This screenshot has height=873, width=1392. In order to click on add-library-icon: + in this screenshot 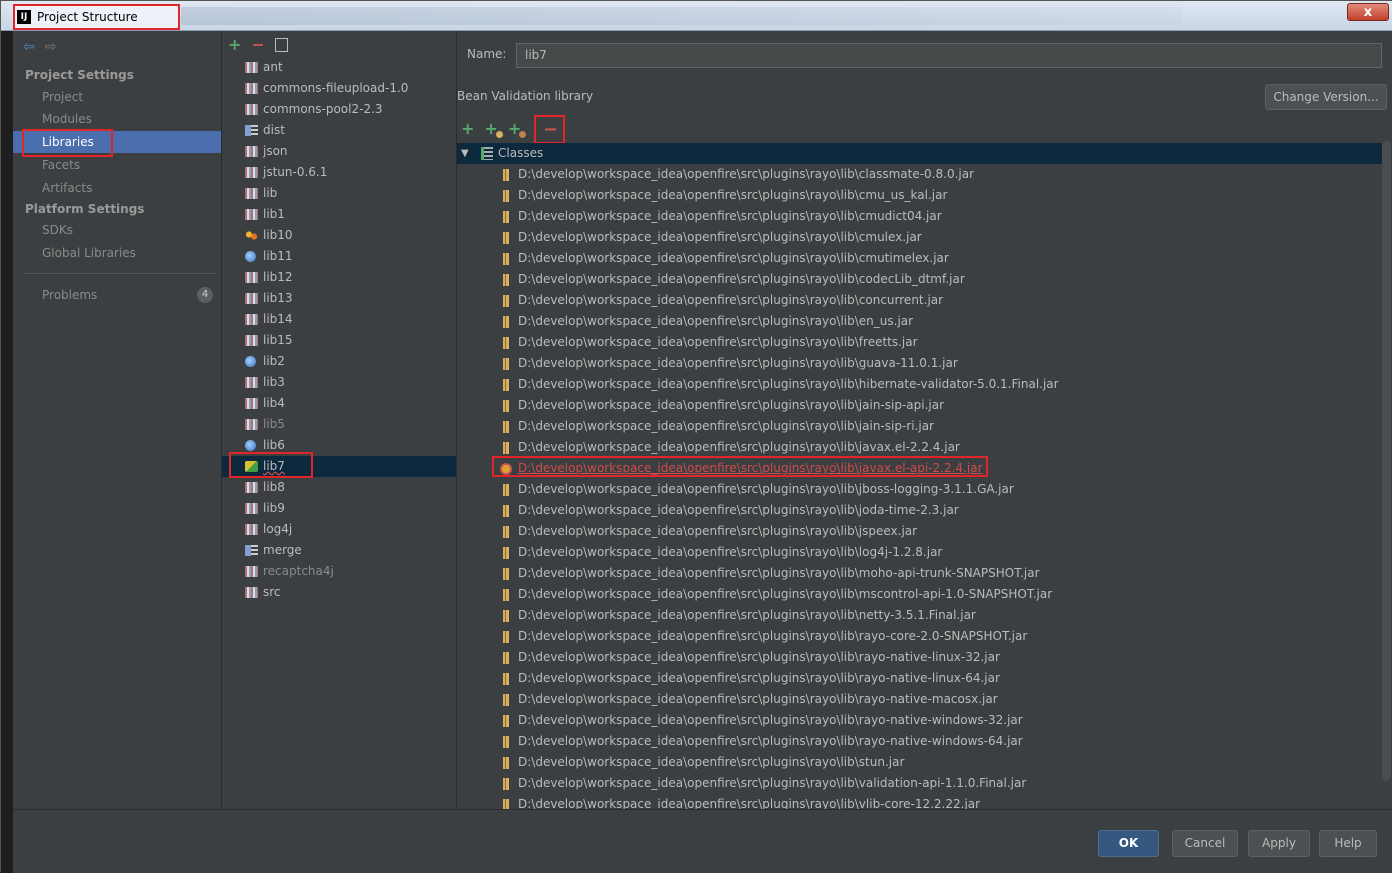, I will do `click(234, 44)`.